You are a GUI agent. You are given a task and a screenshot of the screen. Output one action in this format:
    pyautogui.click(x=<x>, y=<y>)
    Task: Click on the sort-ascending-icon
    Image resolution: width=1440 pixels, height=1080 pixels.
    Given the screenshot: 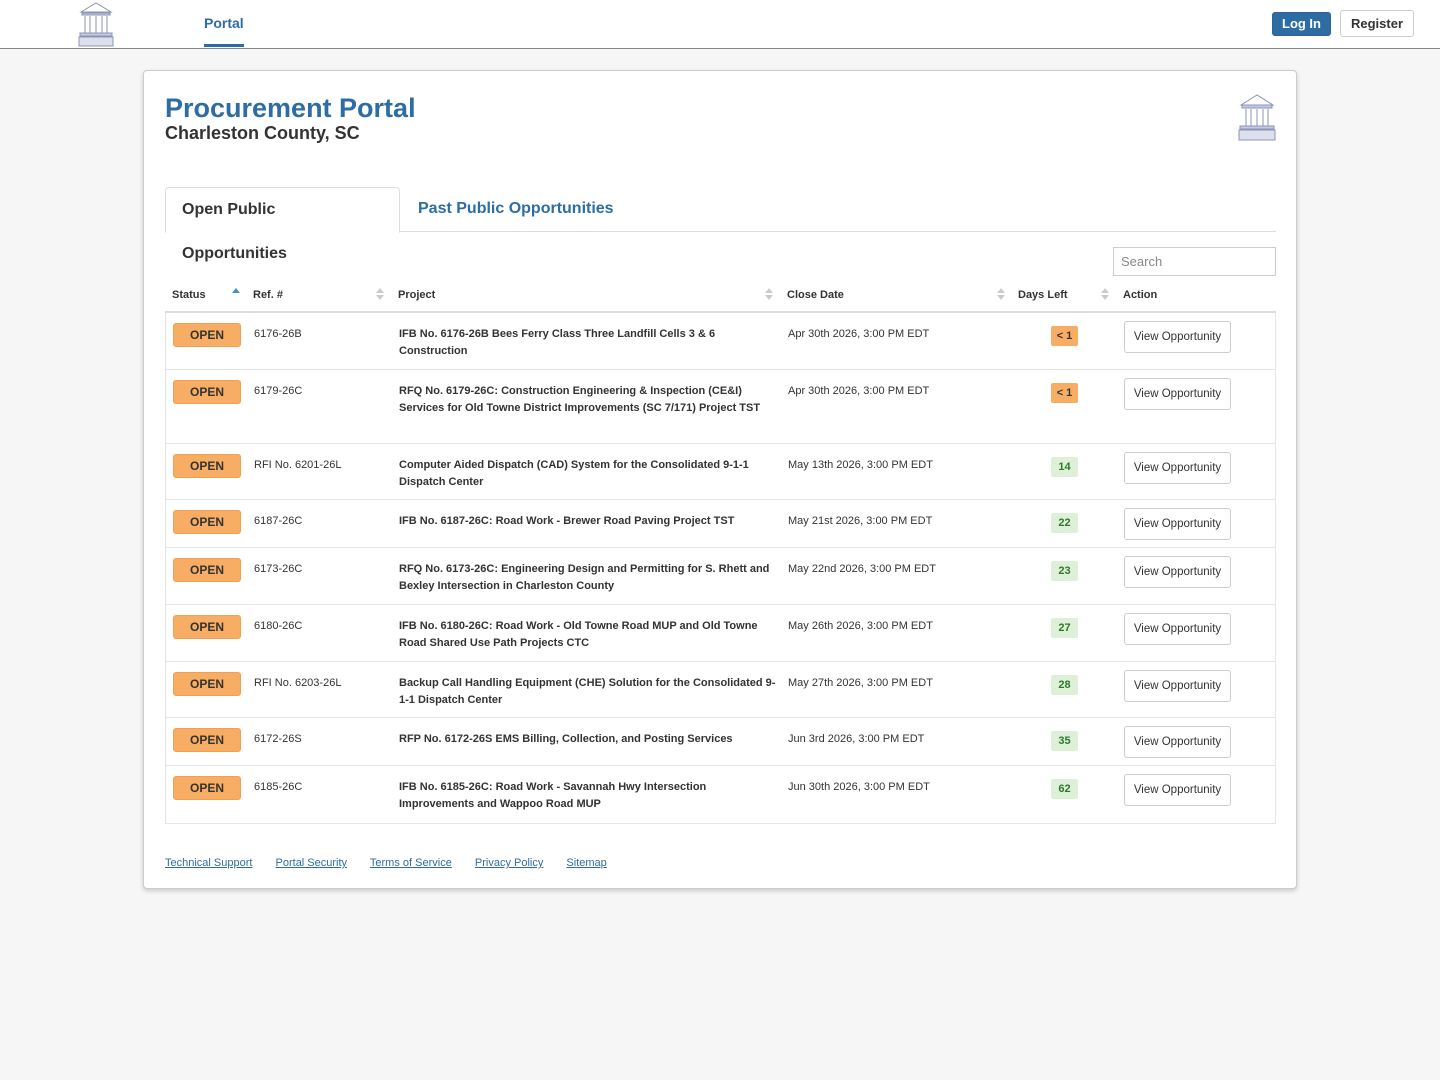 What is the action you would take?
    pyautogui.click(x=236, y=294)
    